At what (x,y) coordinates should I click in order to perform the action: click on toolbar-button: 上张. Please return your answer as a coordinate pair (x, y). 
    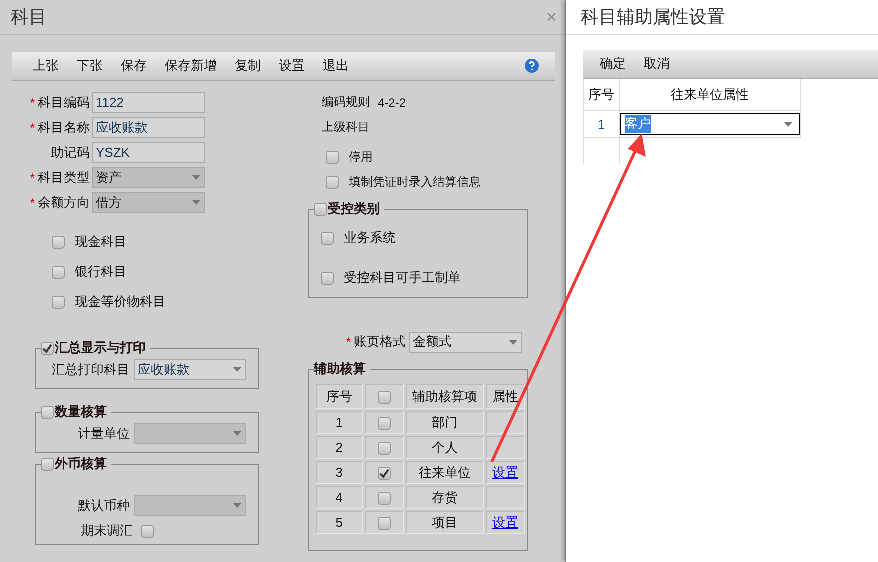
    Looking at the image, I should click on (46, 66).